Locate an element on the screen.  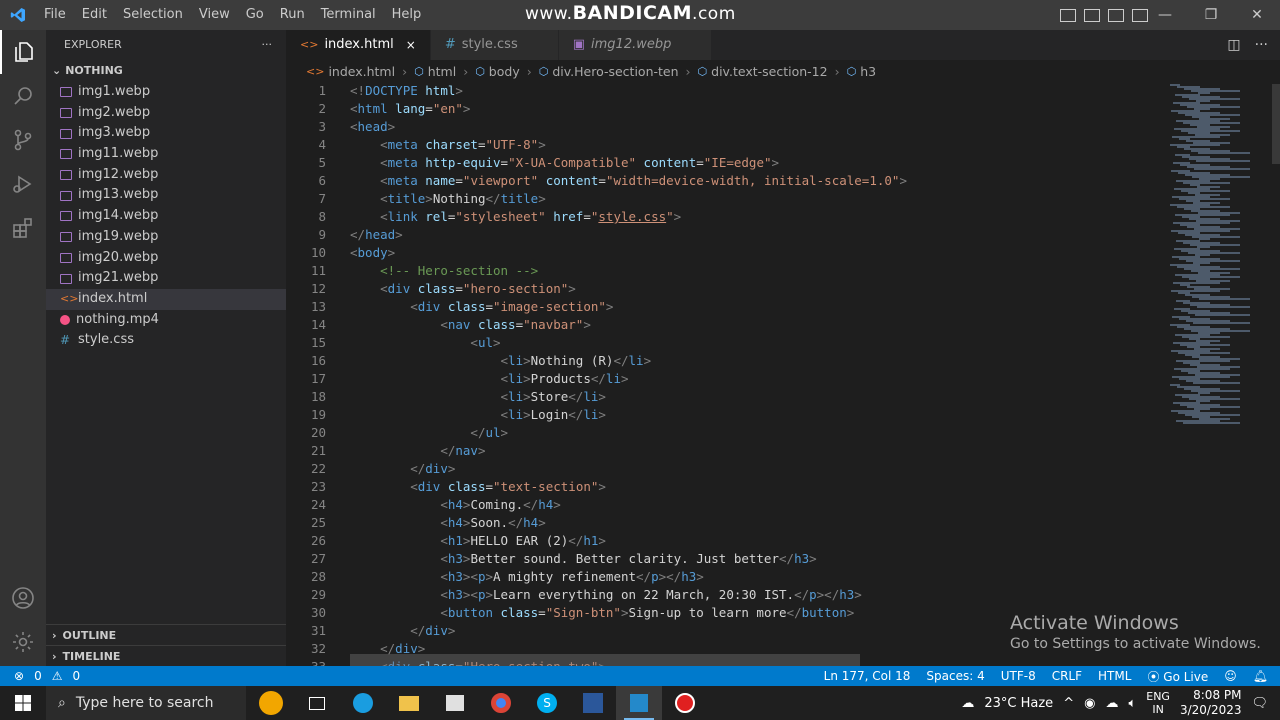
account-icon is located at coordinates (23, 598).